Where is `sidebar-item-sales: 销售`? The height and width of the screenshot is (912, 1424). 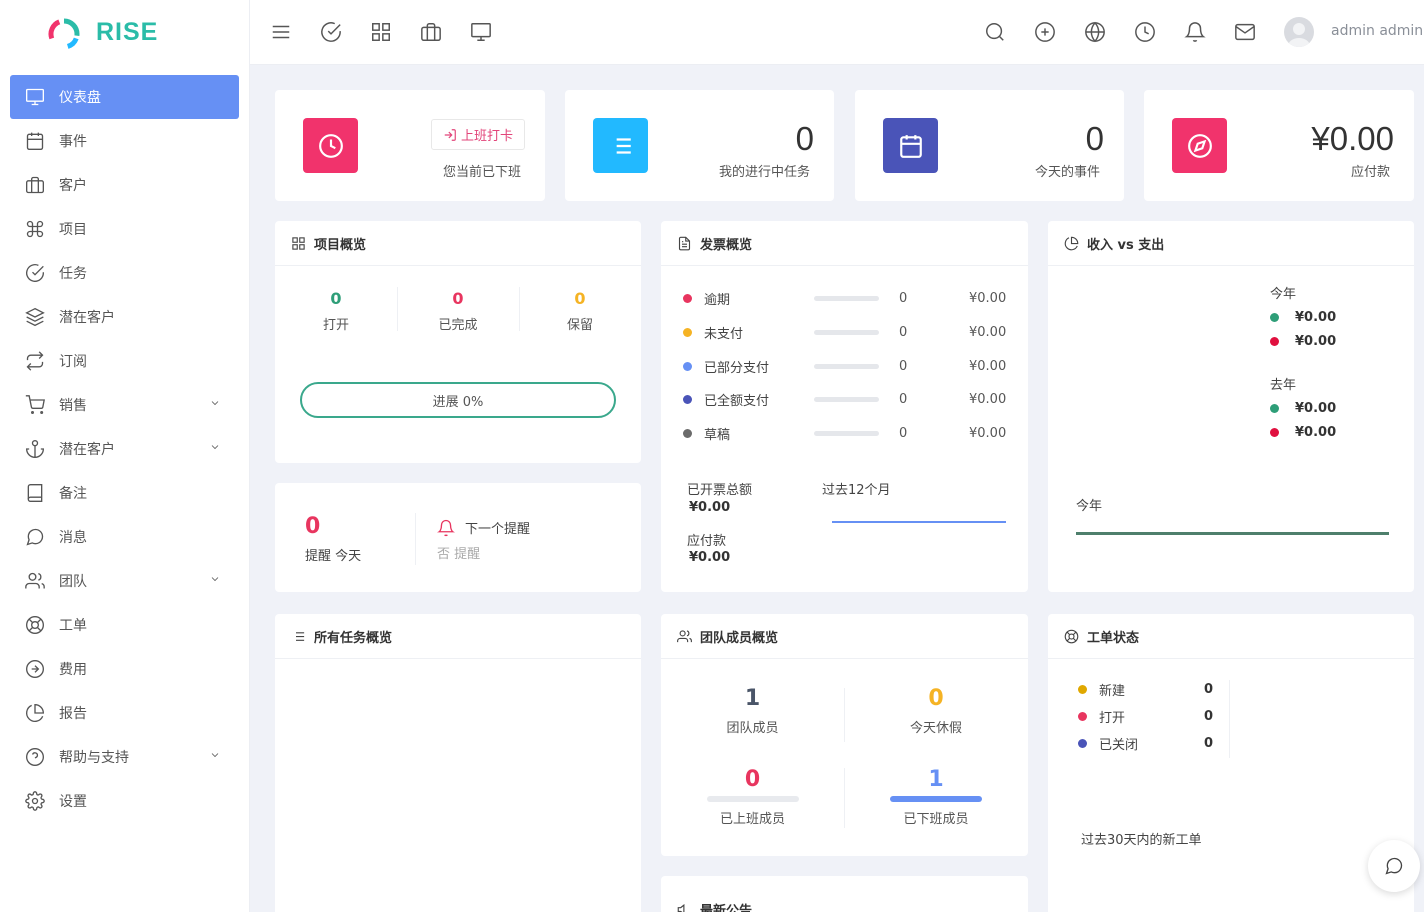
sidebar-item-sales: 销售 is located at coordinates (124, 405).